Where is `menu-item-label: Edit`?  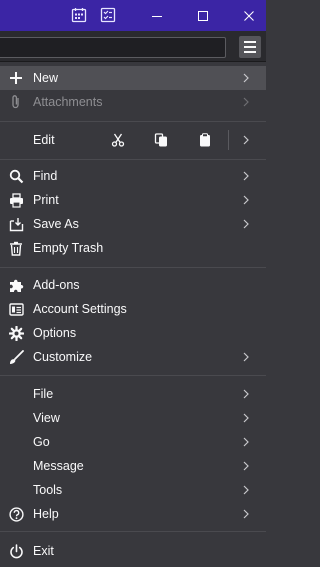
menu-item-label: Edit is located at coordinates (44, 140).